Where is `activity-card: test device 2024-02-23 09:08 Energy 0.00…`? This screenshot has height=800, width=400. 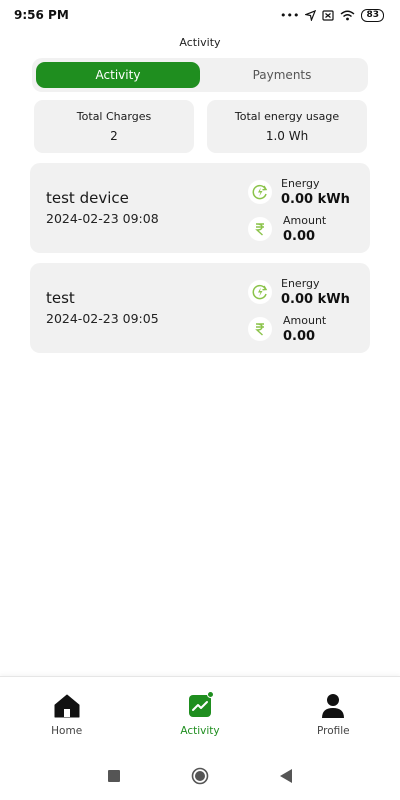 activity-card: test device 2024-02-23 09:08 Energy 0.00… is located at coordinates (200, 208).